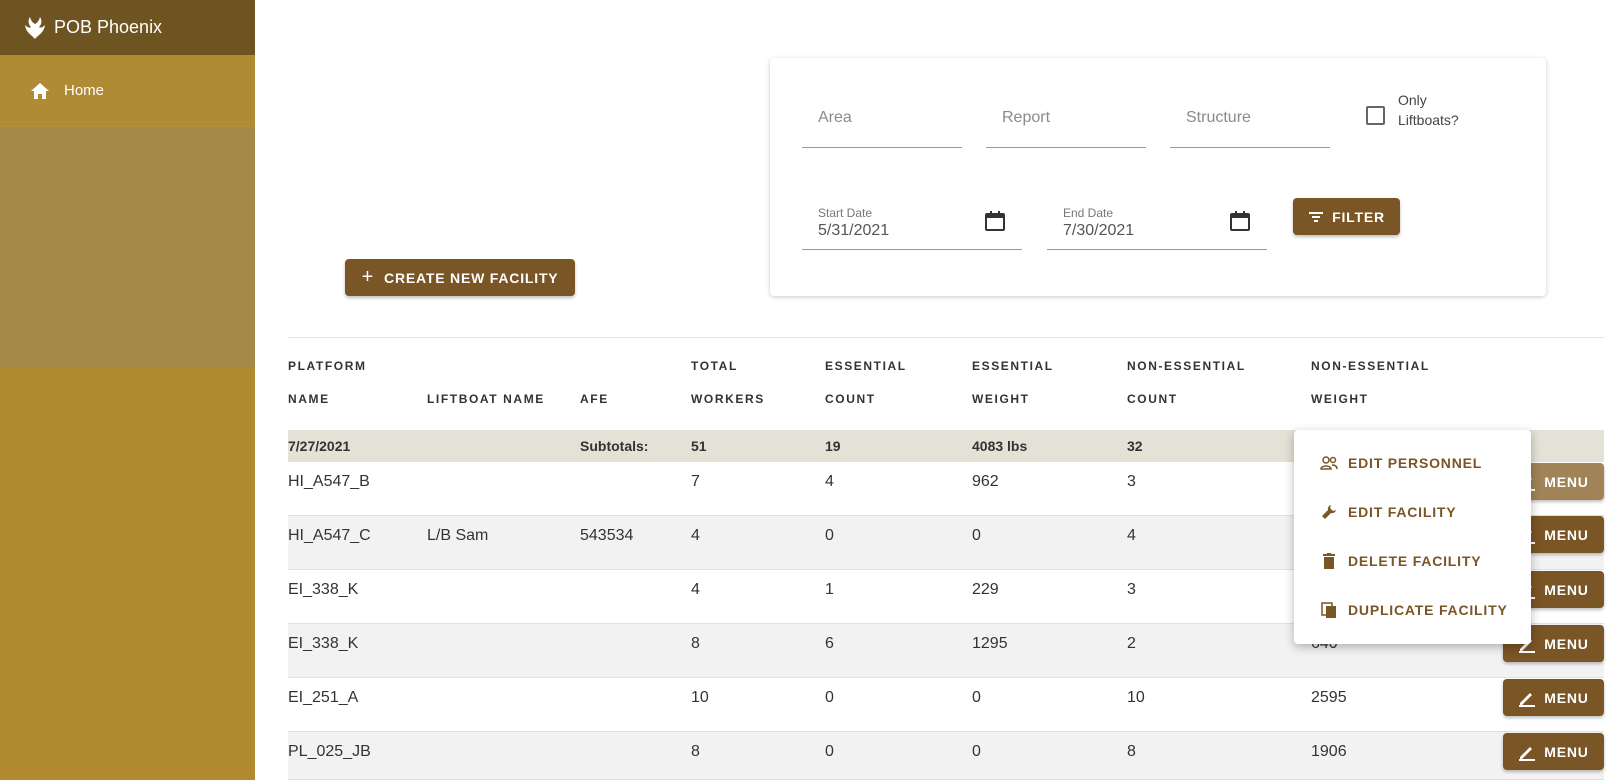 The width and height of the screenshot is (1620, 780). Describe the element at coordinates (1428, 609) in the screenshot. I see `menu-item-label: DUPLICATE FACILITY` at that location.